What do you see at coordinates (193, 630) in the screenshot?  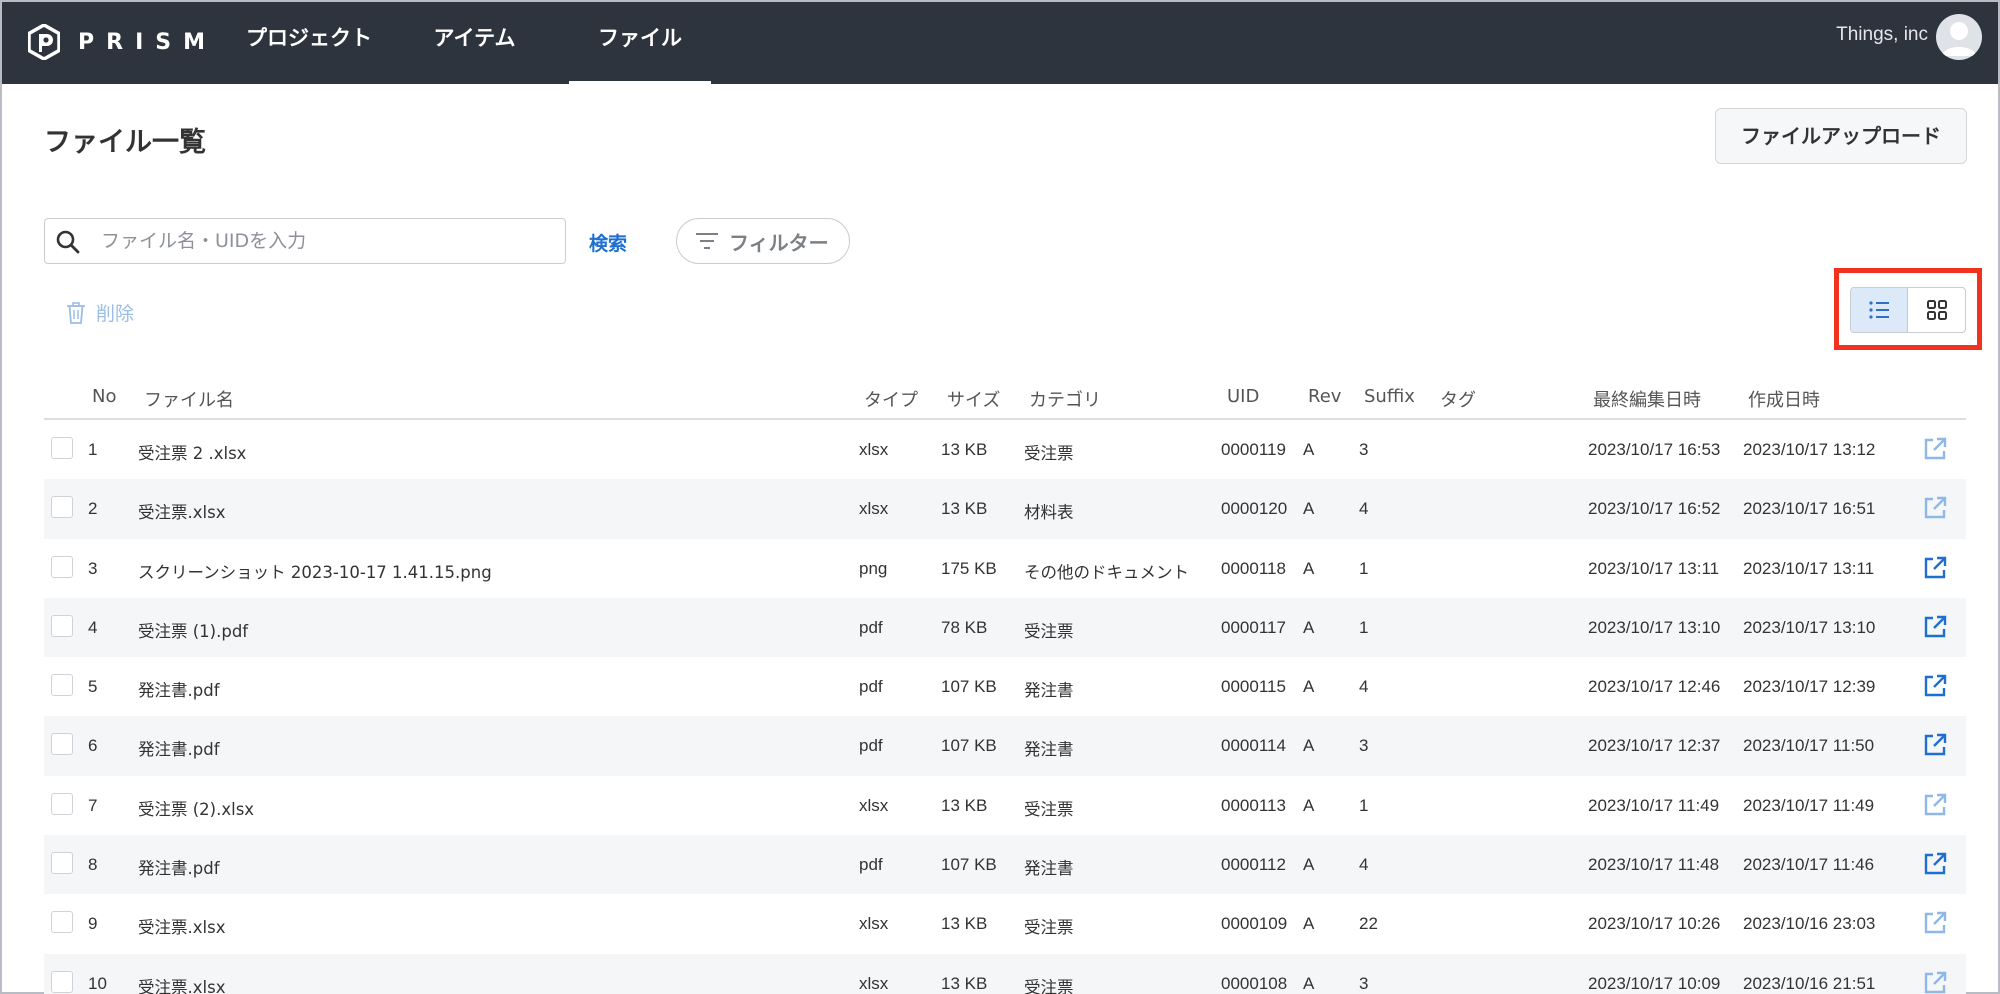 I see `cell-file-name: 受注票 (1).pdf` at bounding box center [193, 630].